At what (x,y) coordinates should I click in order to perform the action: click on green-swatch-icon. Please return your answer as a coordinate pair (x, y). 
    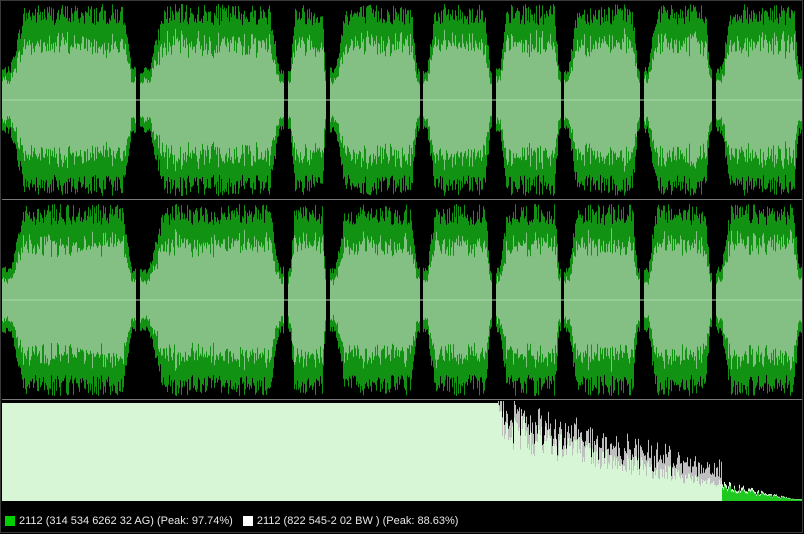
    Looking at the image, I should click on (10, 521).